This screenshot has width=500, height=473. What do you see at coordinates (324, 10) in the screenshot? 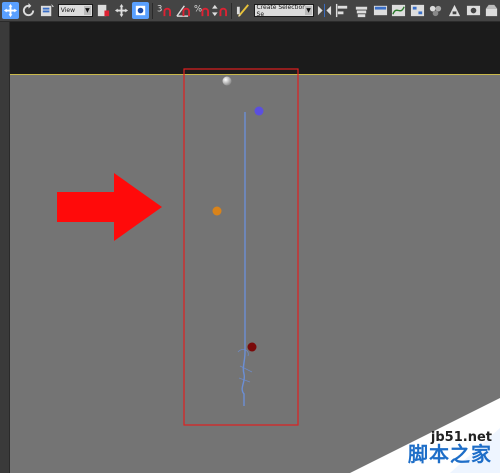
I see `mirror-icon` at bounding box center [324, 10].